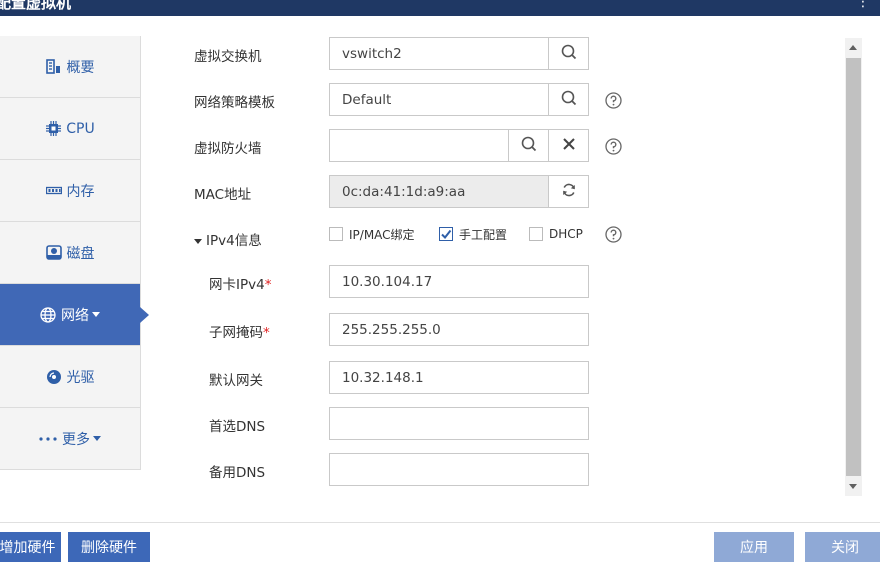  Describe the element at coordinates (80, 191) in the screenshot. I see `sidebar-item-label: 内存` at that location.